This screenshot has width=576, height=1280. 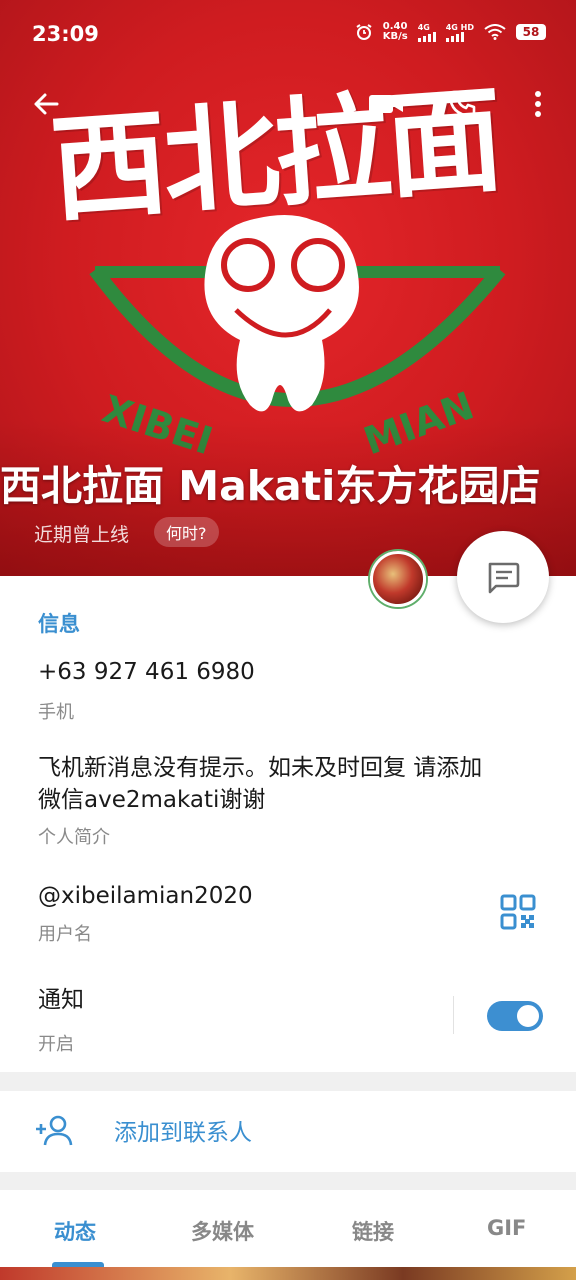 I want to click on wifi-icon, so click(x=495, y=32).